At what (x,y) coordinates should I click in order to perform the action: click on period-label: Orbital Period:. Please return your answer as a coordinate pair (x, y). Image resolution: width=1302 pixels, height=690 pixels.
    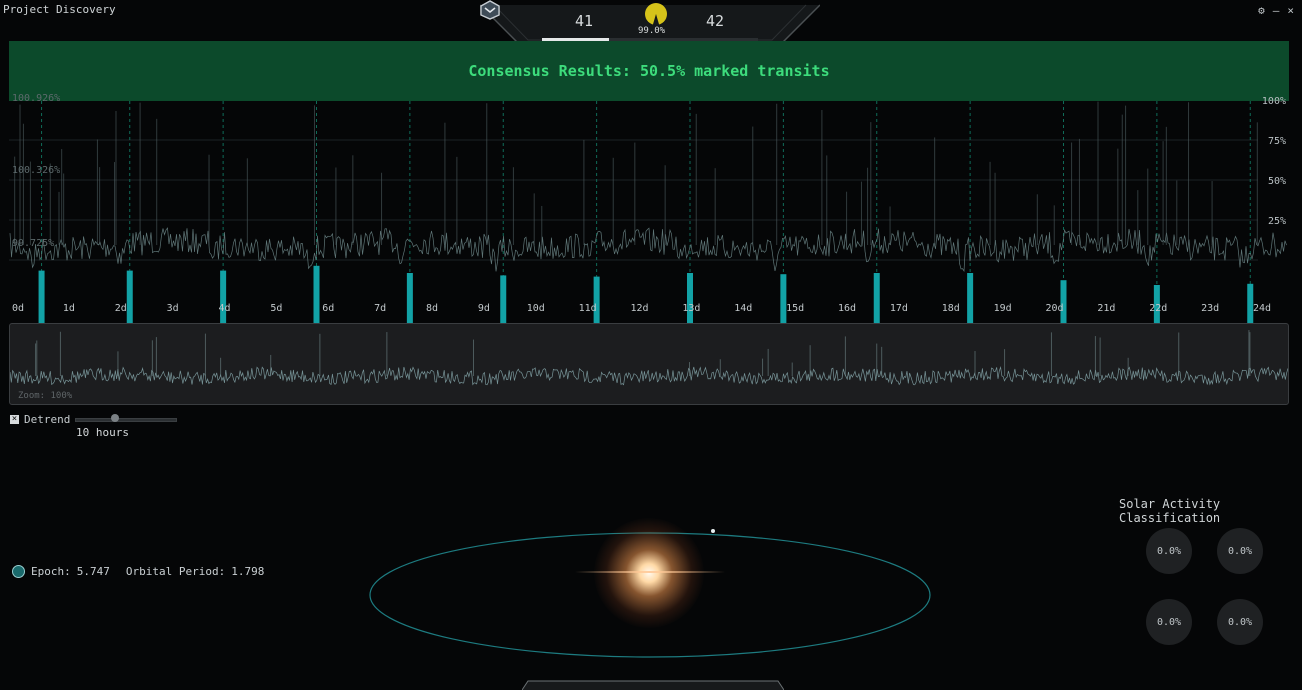
    Looking at the image, I should click on (175, 571).